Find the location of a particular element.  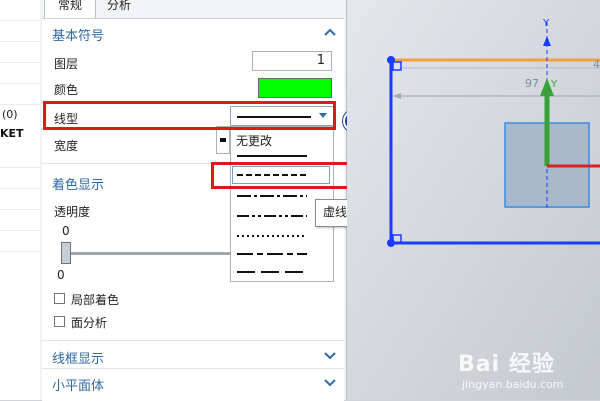

local-shading-label: 局部着色 is located at coordinates (95, 300).